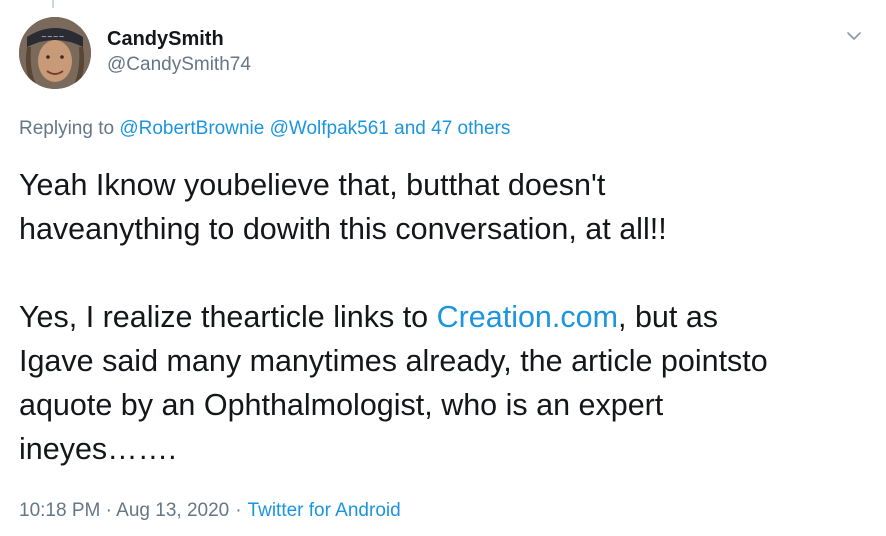  Describe the element at coordinates (191, 128) in the screenshot. I see `mention-robertbrownie: @RobertBrownie` at that location.